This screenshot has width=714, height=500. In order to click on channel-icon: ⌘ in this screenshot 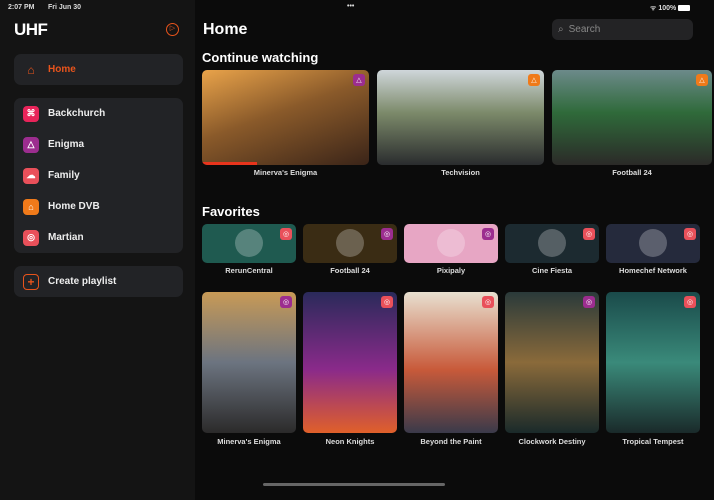, I will do `click(31, 113)`.